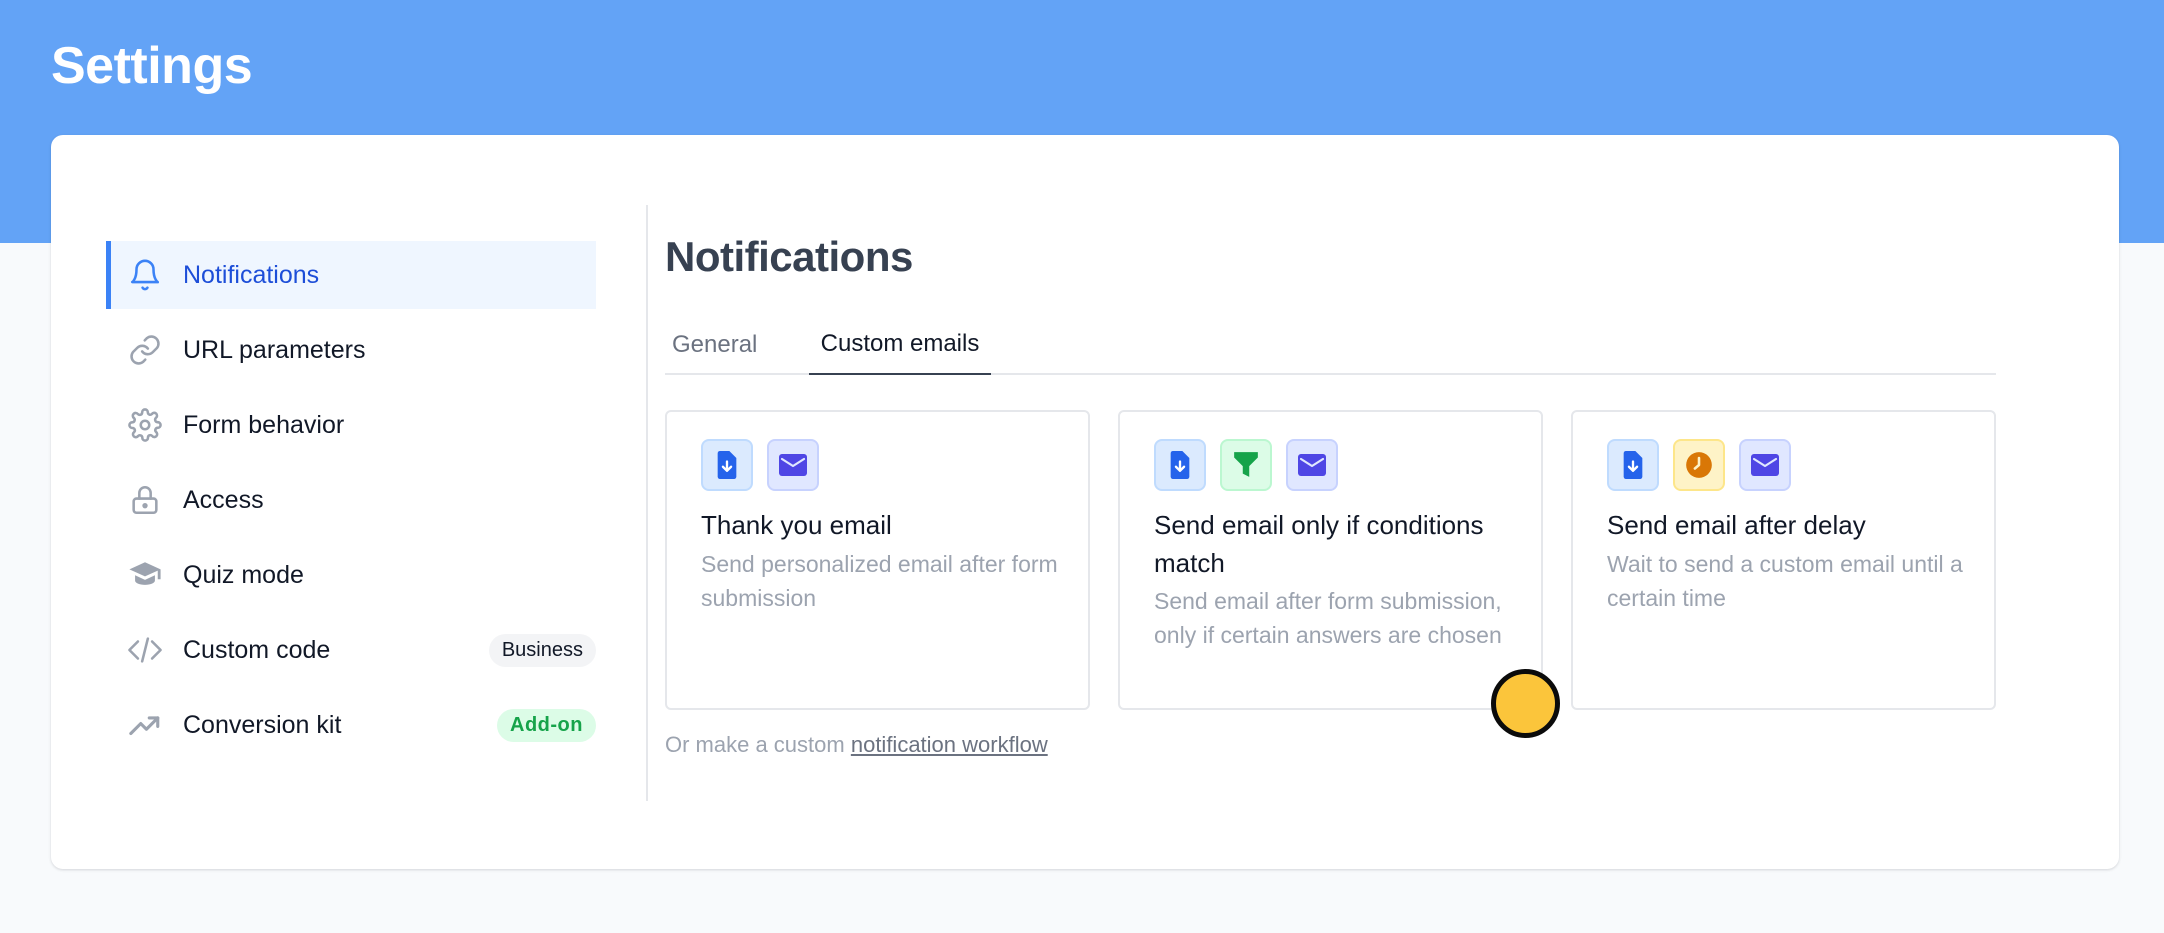  I want to click on footnote-text: Or make a custom, so click(758, 744).